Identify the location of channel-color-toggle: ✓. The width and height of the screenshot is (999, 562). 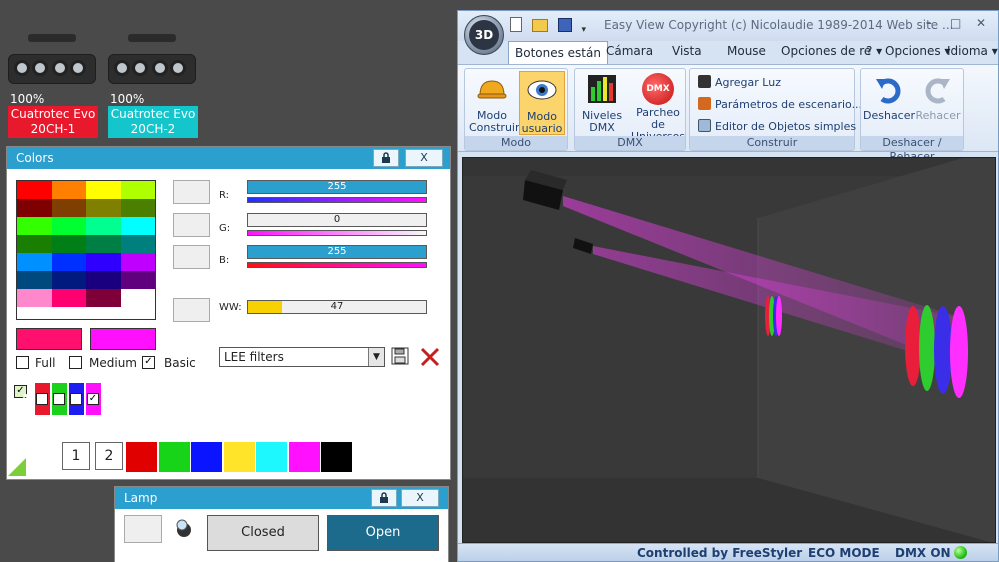
(93, 399).